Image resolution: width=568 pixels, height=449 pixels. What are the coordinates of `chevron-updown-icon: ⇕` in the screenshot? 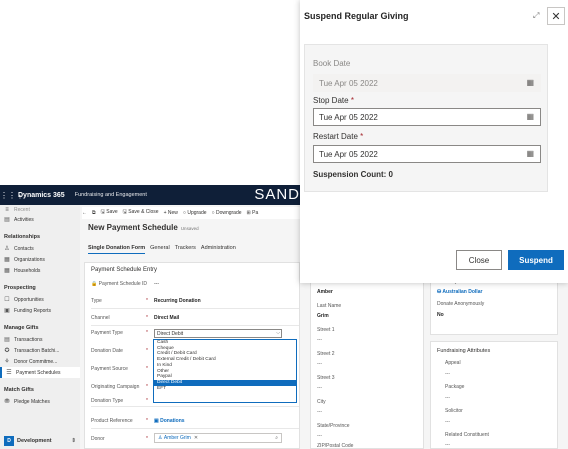 It's located at (73, 441).